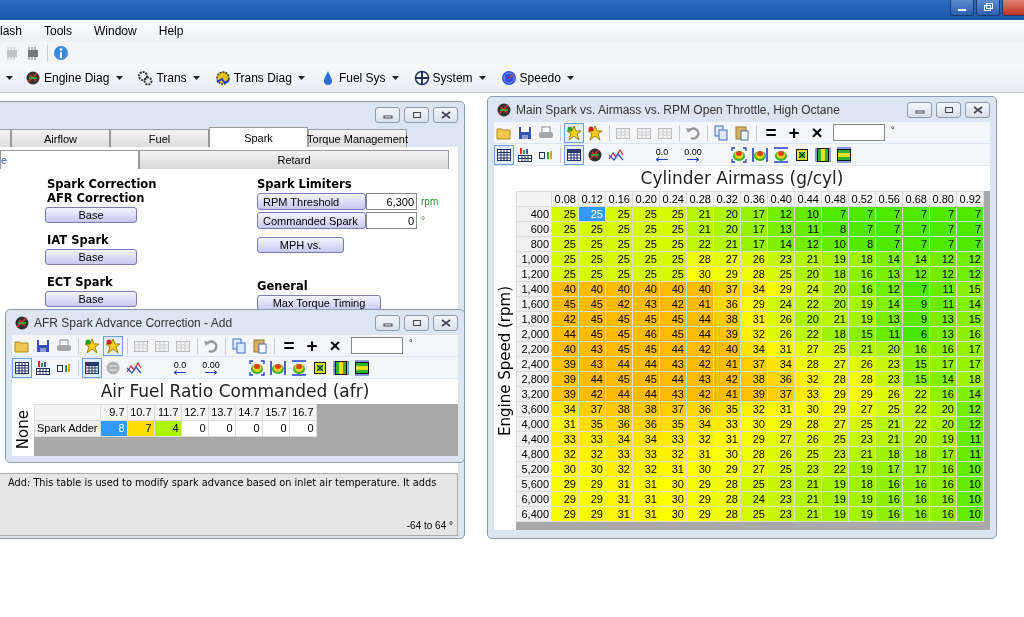  I want to click on axis-title: None, so click(23, 430).